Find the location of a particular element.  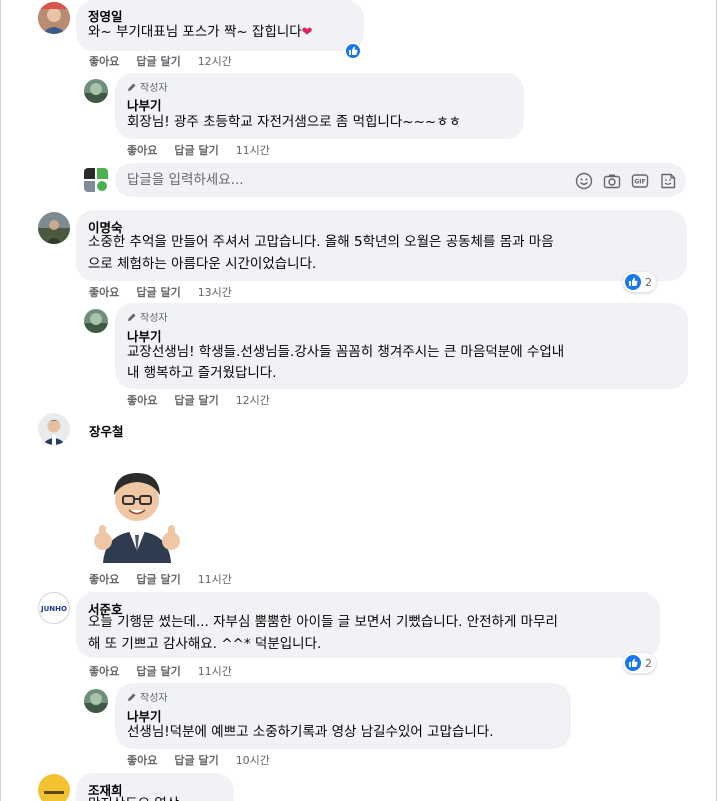

emoji-icon is located at coordinates (584, 181).